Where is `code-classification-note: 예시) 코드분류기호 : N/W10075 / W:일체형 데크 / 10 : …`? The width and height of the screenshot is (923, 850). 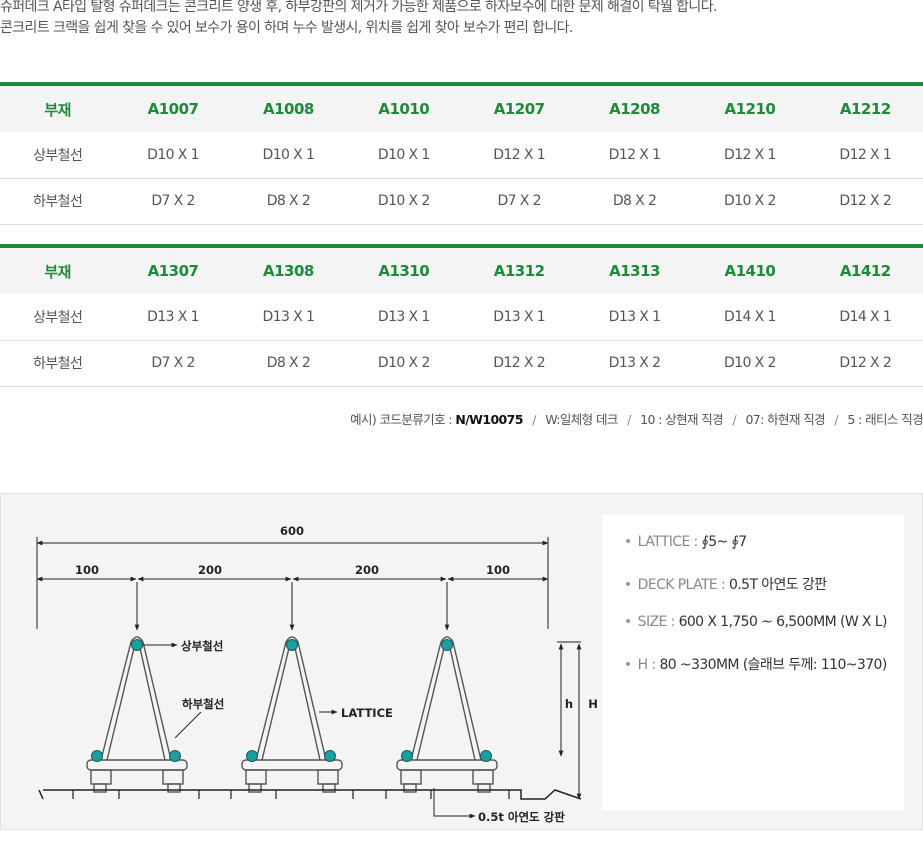
code-classification-note: 예시) 코드분류기호 : N/W10075 / W:일체형 데크 / 10 : … is located at coordinates (636, 418).